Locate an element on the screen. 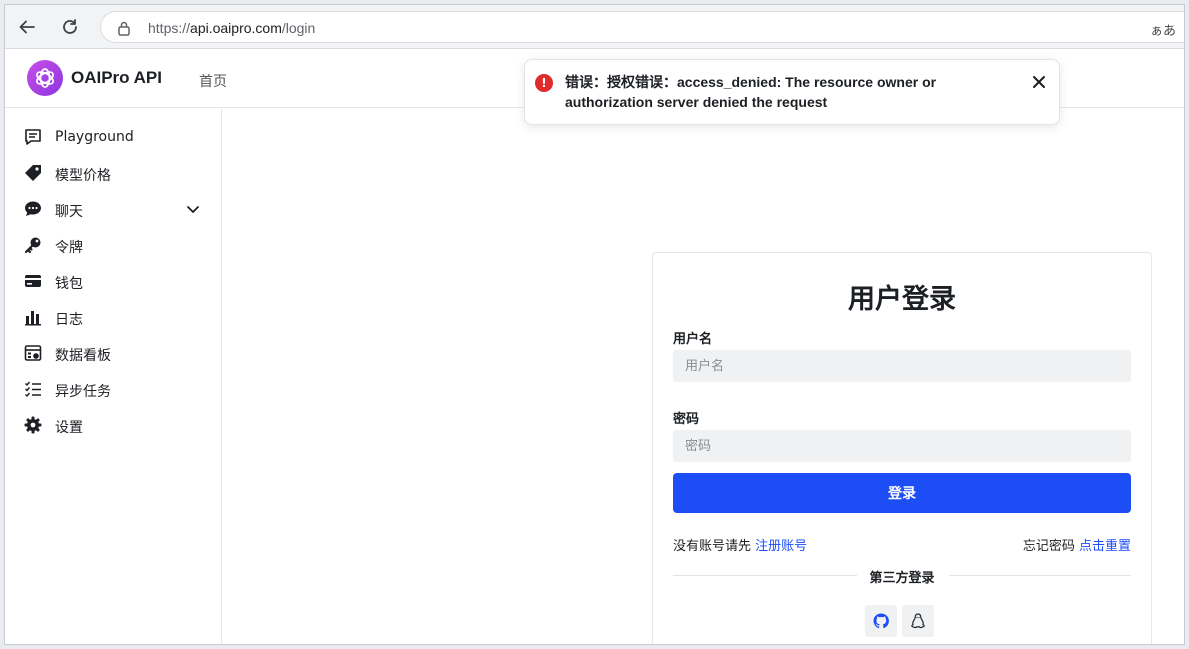 This screenshot has width=1189, height=649. close-icon is located at coordinates (1039, 82).